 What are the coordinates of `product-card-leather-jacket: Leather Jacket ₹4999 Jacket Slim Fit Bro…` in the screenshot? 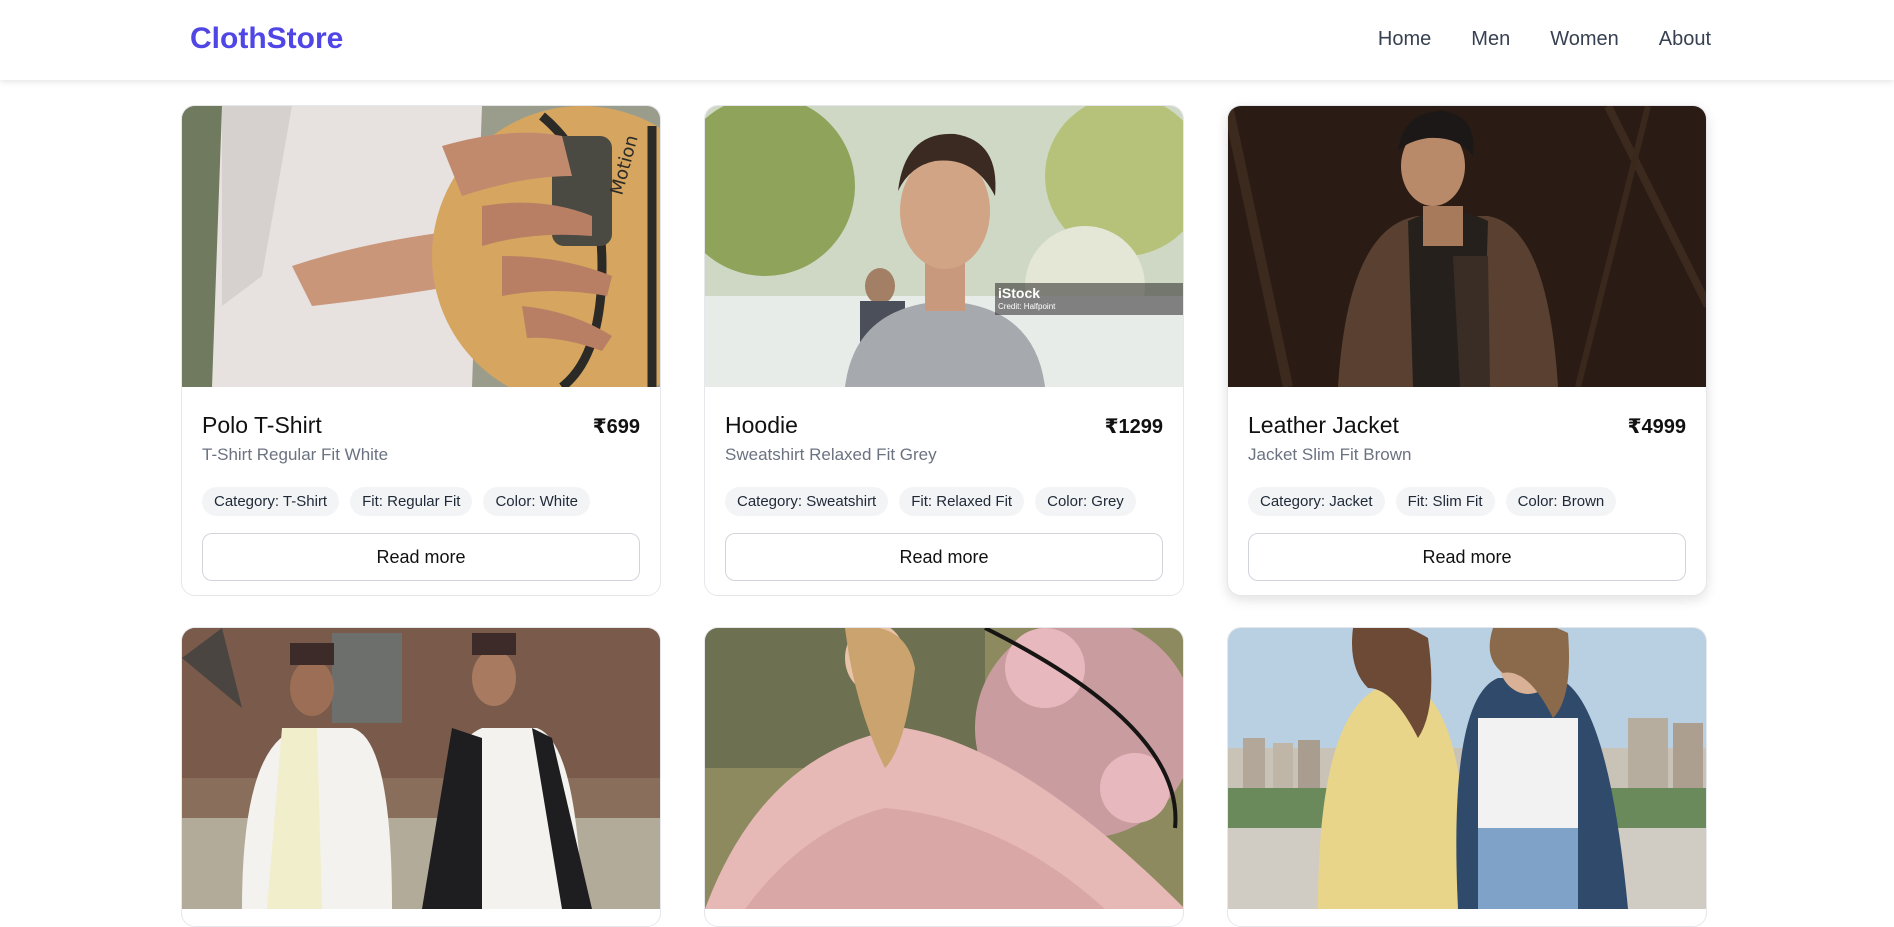 It's located at (1467, 350).